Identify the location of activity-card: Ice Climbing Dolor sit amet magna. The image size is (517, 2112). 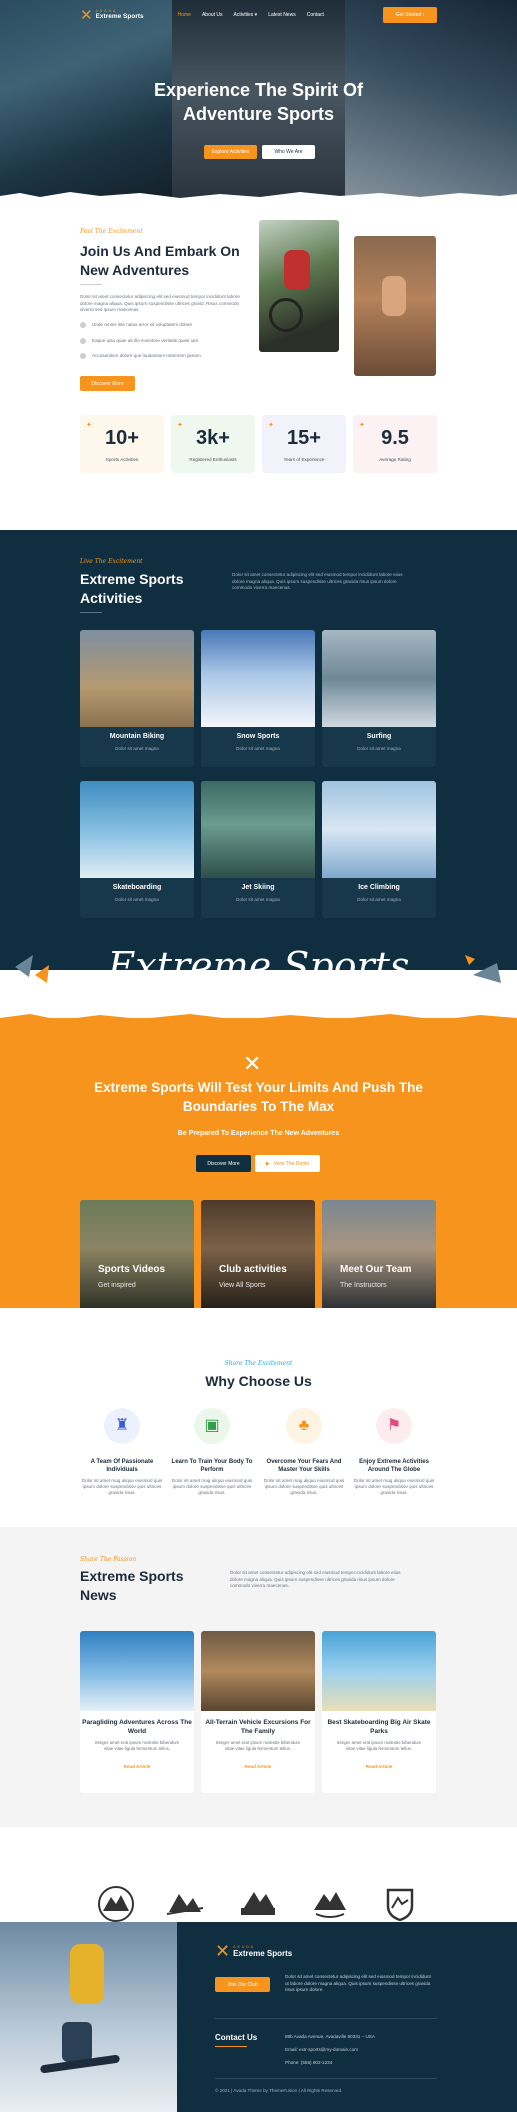
(379, 849).